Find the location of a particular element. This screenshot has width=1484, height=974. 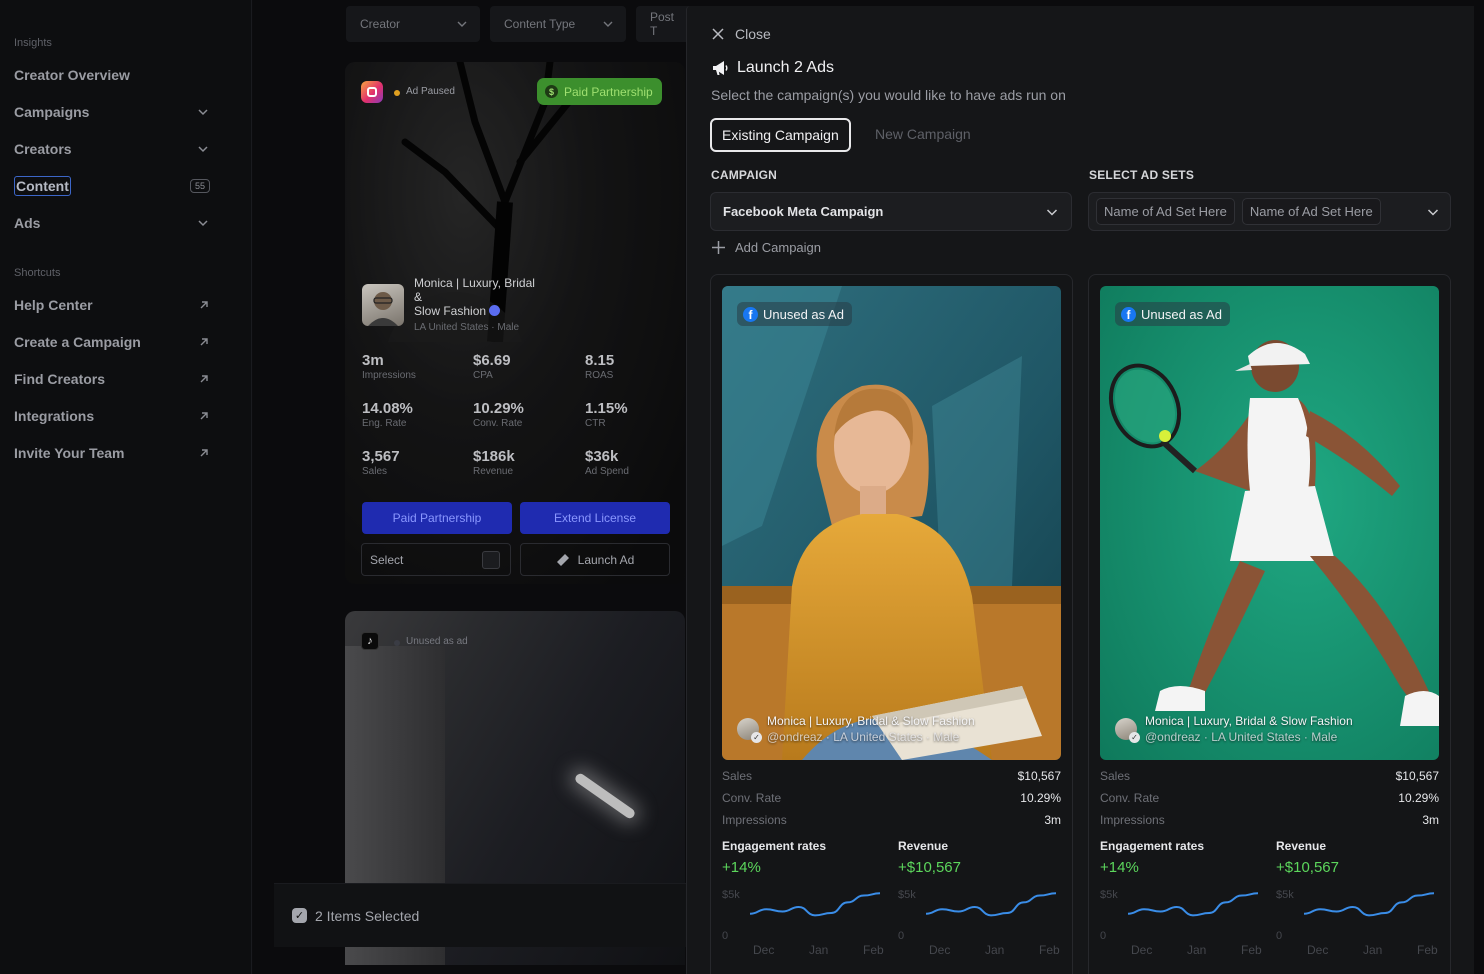

status-dot is located at coordinates (397, 93).